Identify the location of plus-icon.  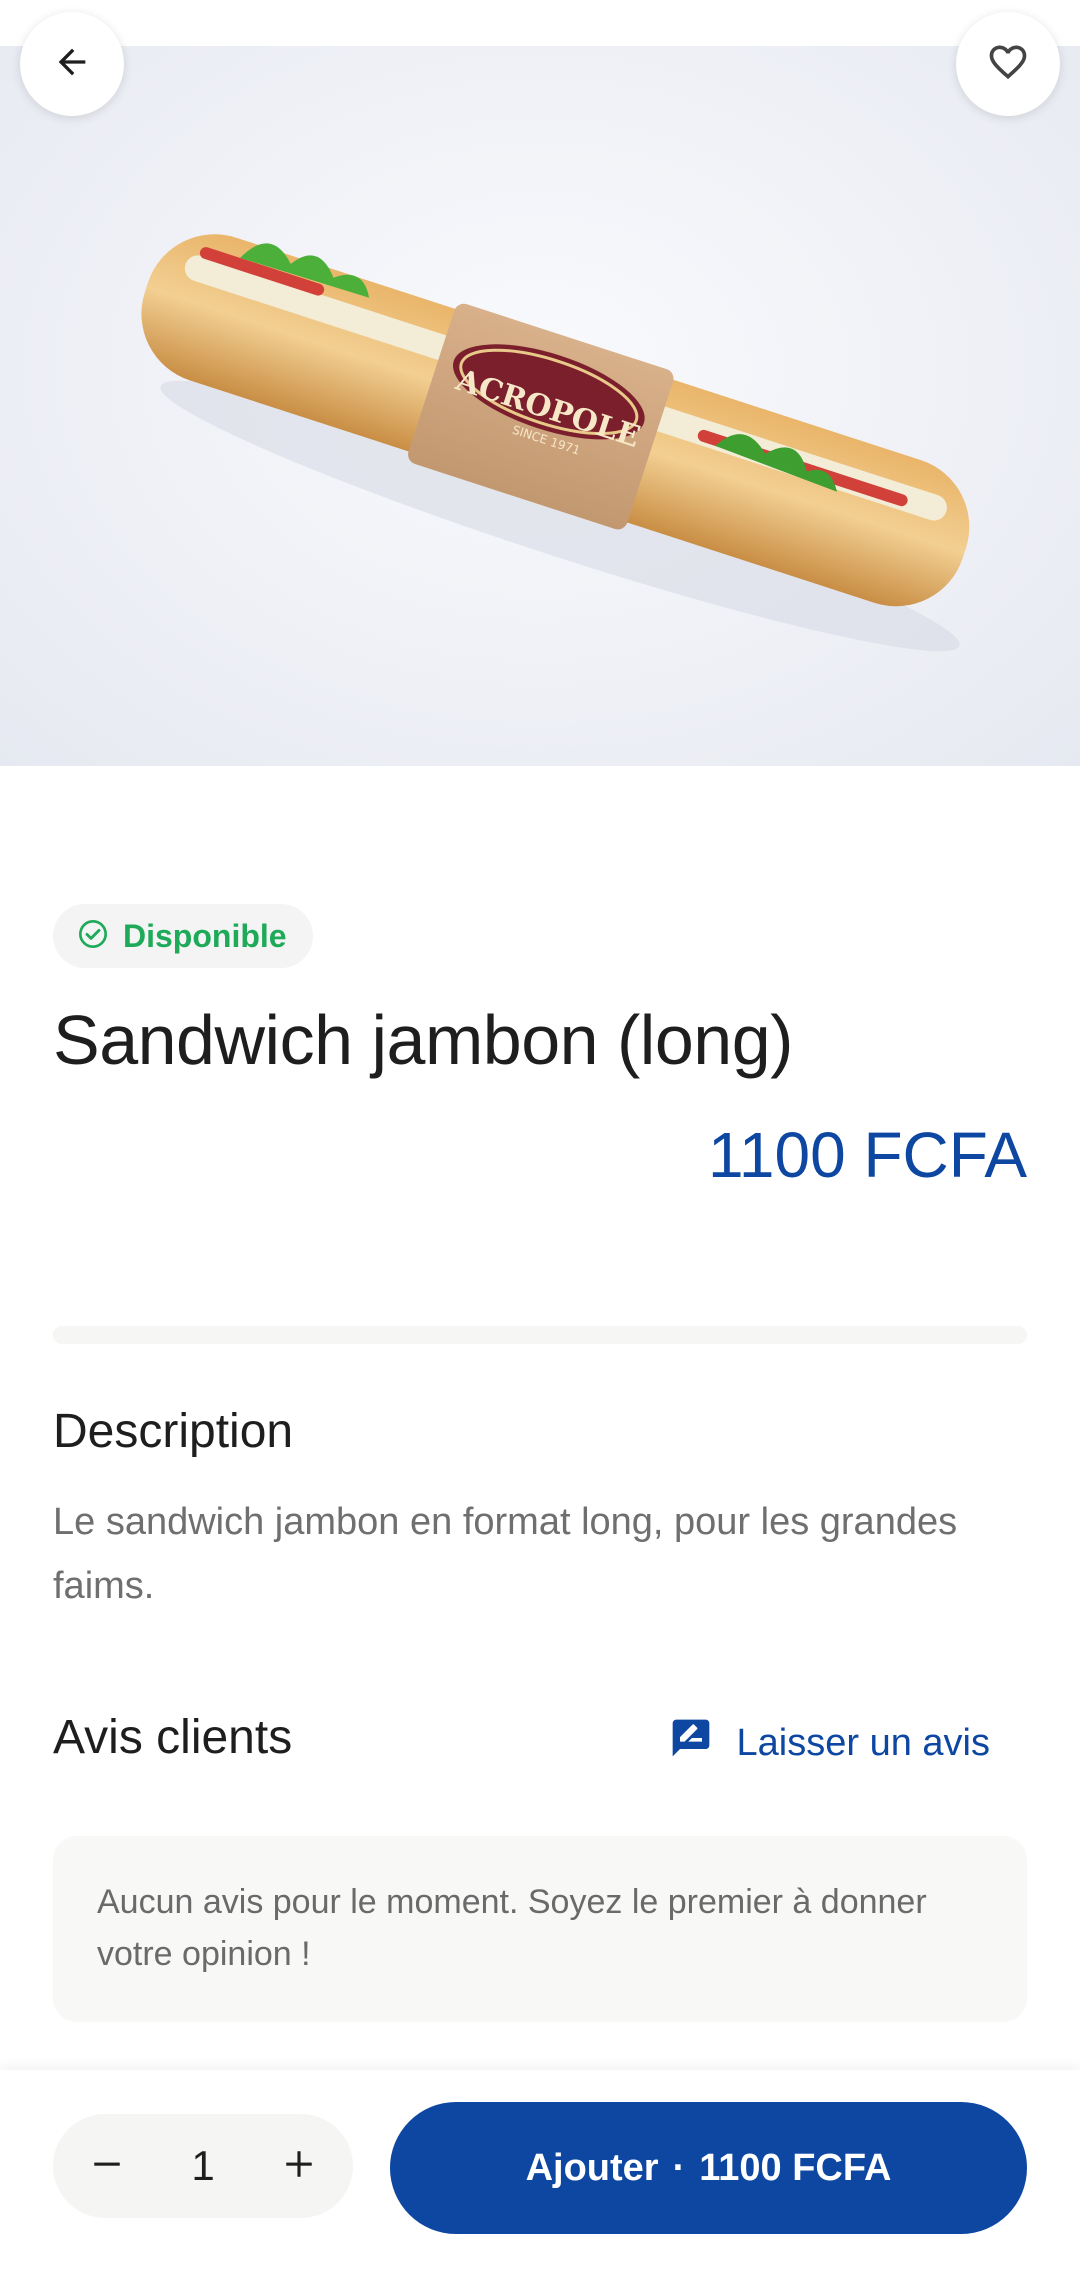
(299, 2166).